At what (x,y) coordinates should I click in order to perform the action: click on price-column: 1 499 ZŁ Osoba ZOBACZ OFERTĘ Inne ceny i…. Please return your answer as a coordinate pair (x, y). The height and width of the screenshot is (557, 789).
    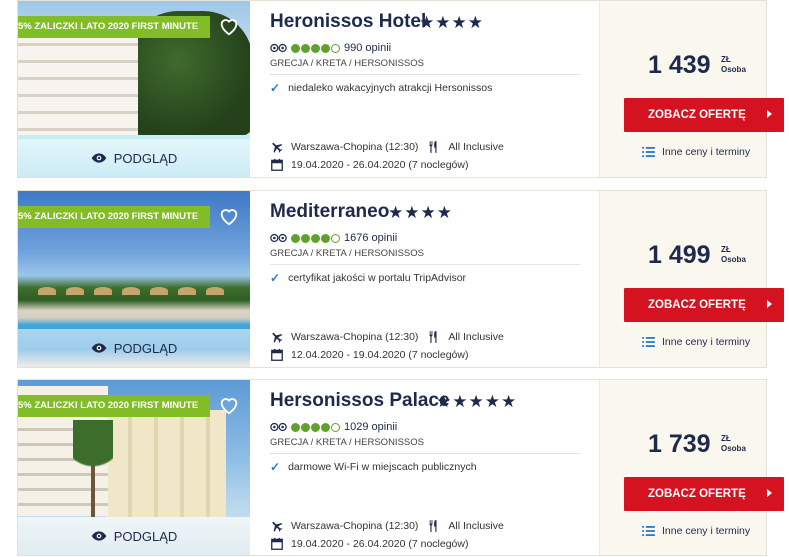
    Looking at the image, I should click on (691, 279).